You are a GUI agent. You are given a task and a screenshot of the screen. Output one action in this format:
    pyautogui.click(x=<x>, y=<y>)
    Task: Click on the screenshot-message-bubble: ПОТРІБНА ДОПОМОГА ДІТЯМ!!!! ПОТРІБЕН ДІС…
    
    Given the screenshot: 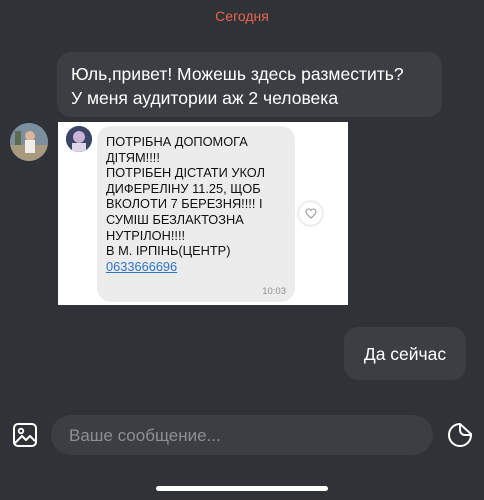 What is the action you would take?
    pyautogui.click(x=196, y=214)
    